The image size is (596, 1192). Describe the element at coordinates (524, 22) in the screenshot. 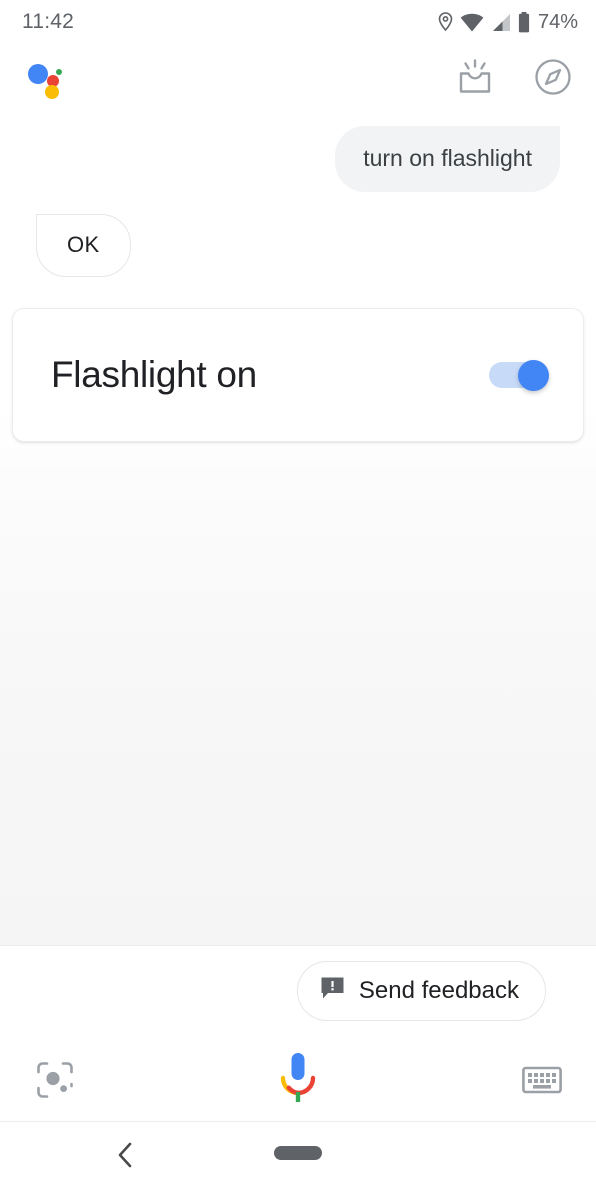

I see `battery-icon` at that location.